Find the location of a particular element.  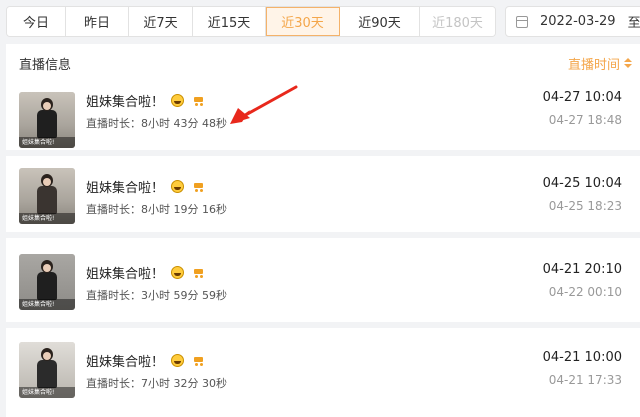

live-start-time: 04-21 10:00 is located at coordinates (582, 357).